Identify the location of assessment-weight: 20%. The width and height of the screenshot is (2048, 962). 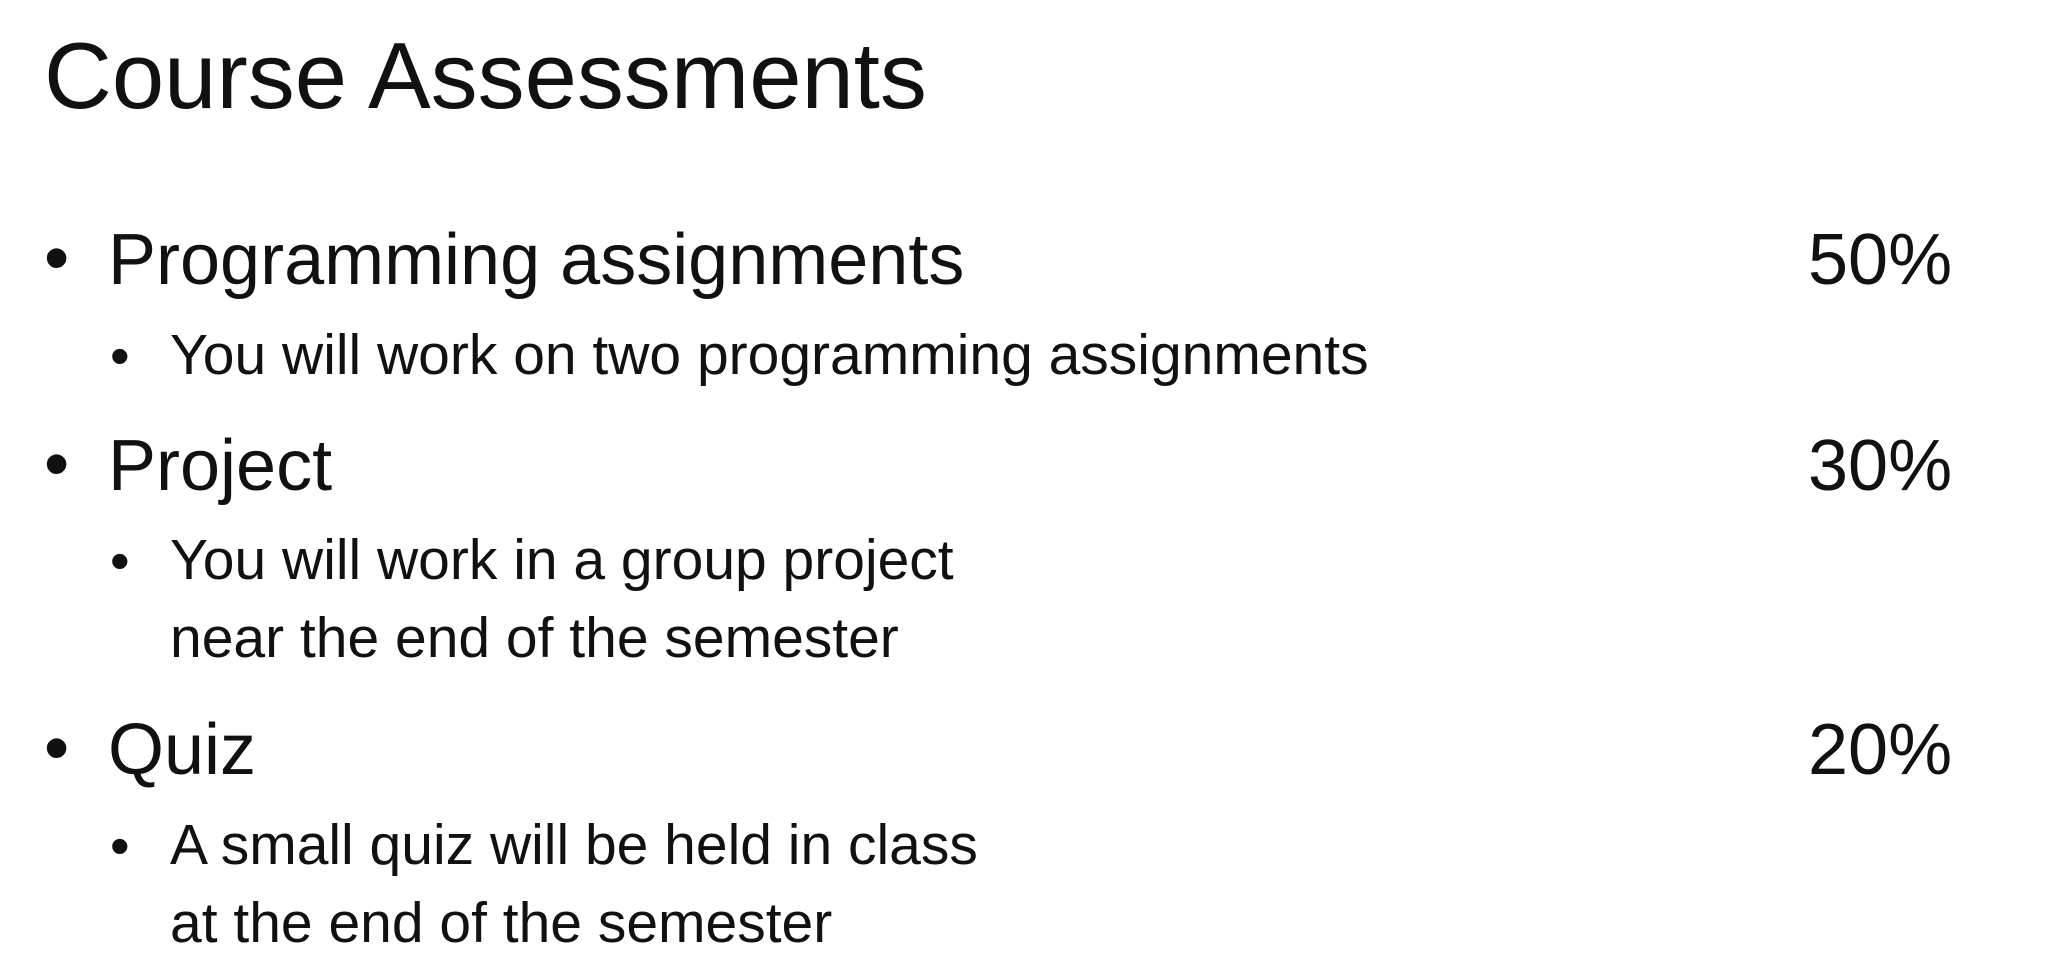
(1880, 750).